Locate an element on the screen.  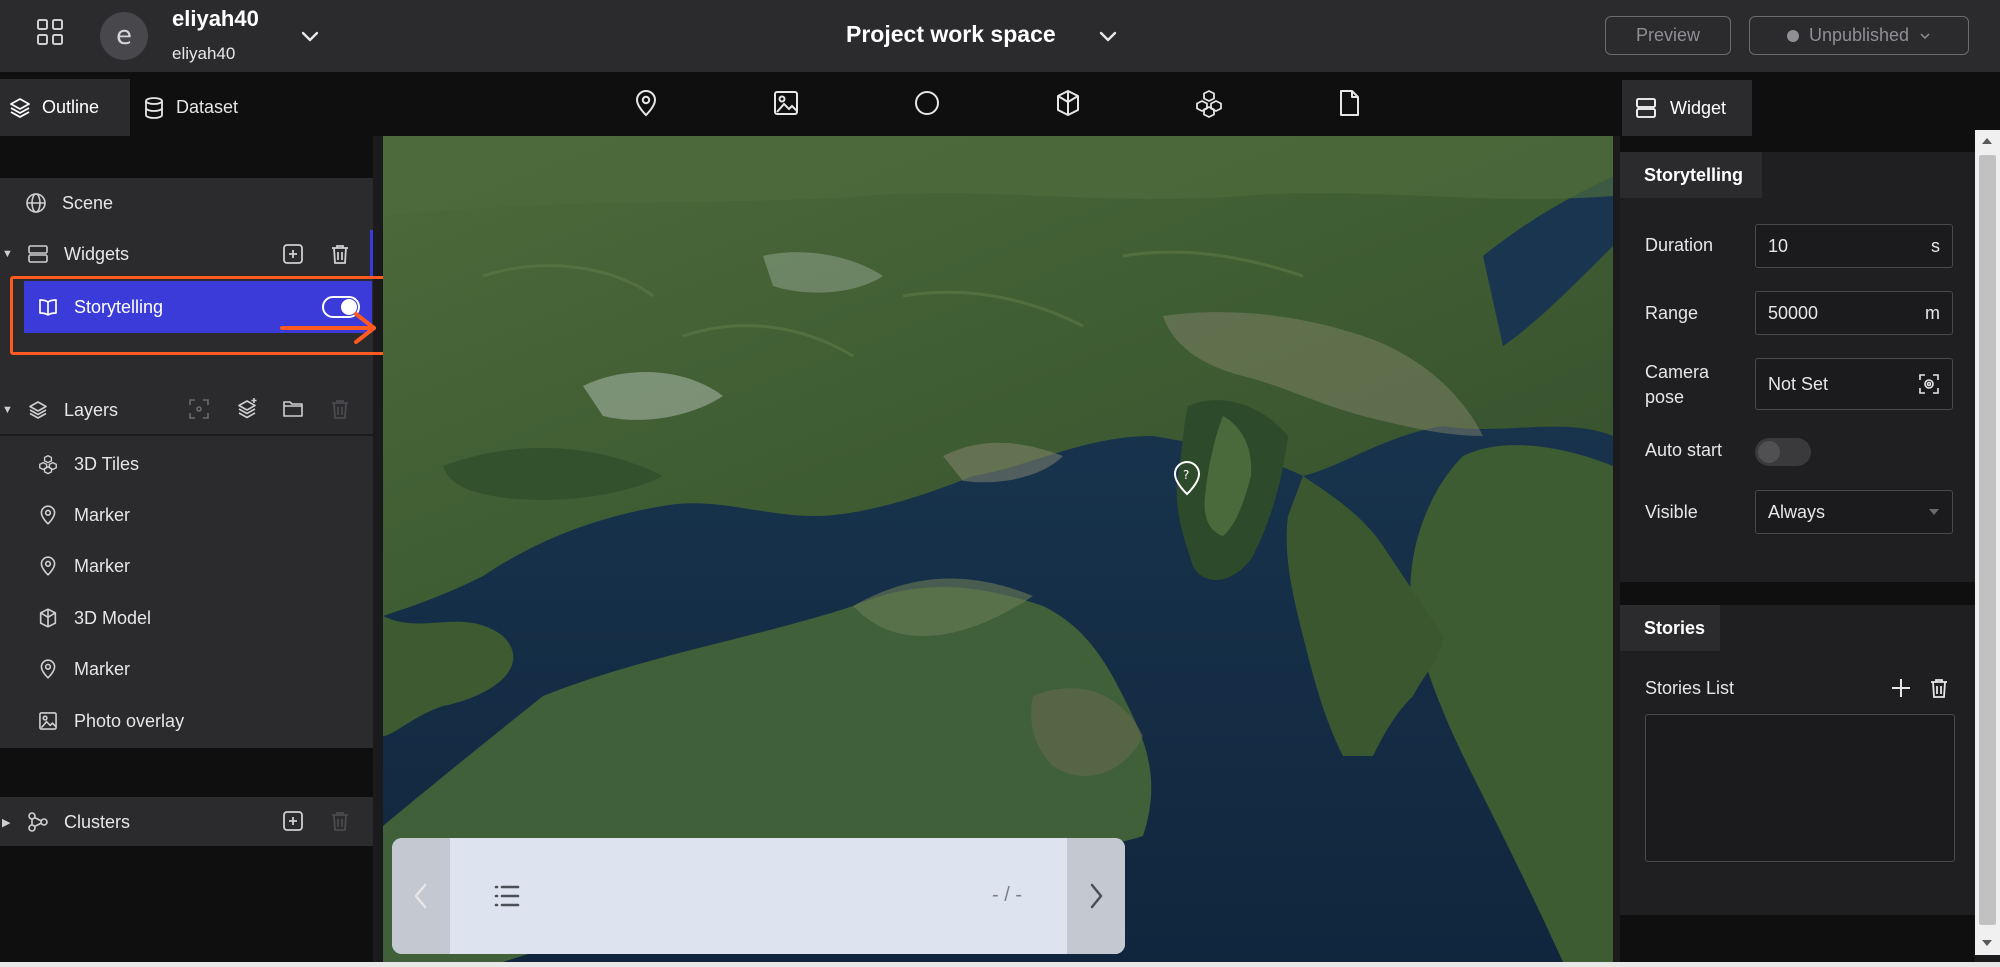
selection-indicator is located at coordinates (371, 253).